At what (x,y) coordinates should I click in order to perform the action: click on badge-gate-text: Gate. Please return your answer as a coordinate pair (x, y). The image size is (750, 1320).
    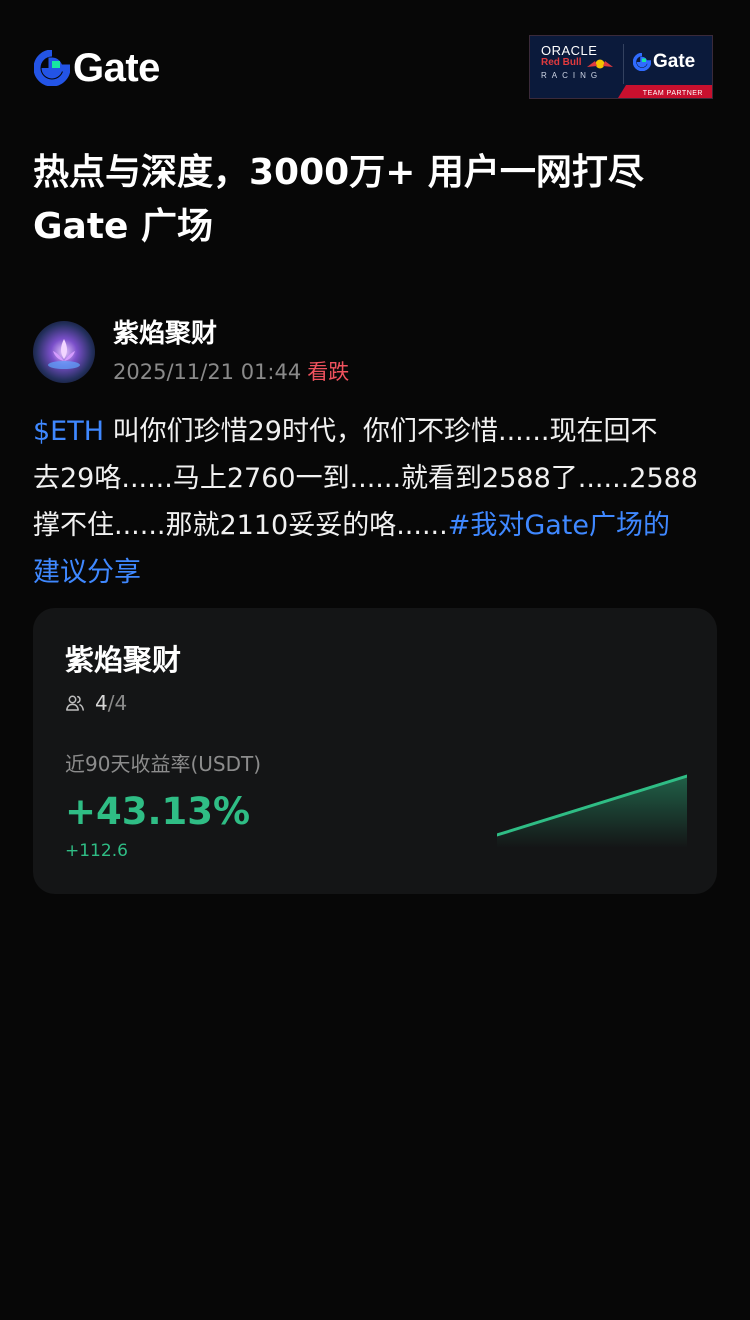
    Looking at the image, I should click on (674, 61).